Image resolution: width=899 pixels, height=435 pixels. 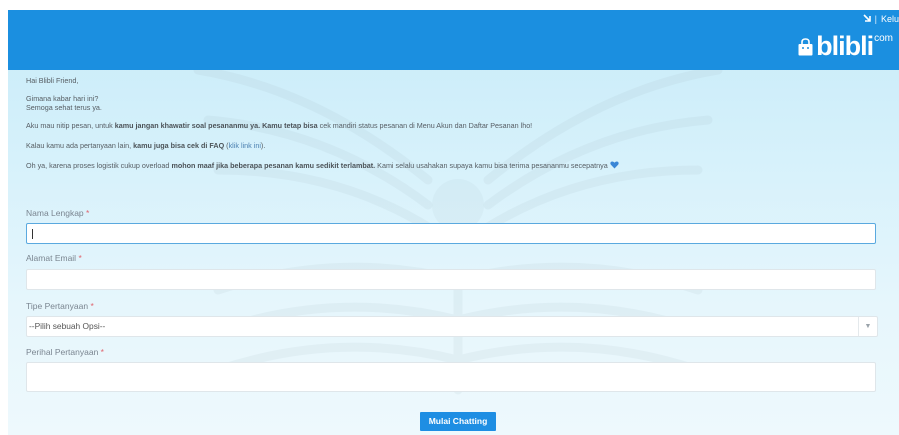 What do you see at coordinates (890, 19) in the screenshot?
I see `logout-link: Kelu` at bounding box center [890, 19].